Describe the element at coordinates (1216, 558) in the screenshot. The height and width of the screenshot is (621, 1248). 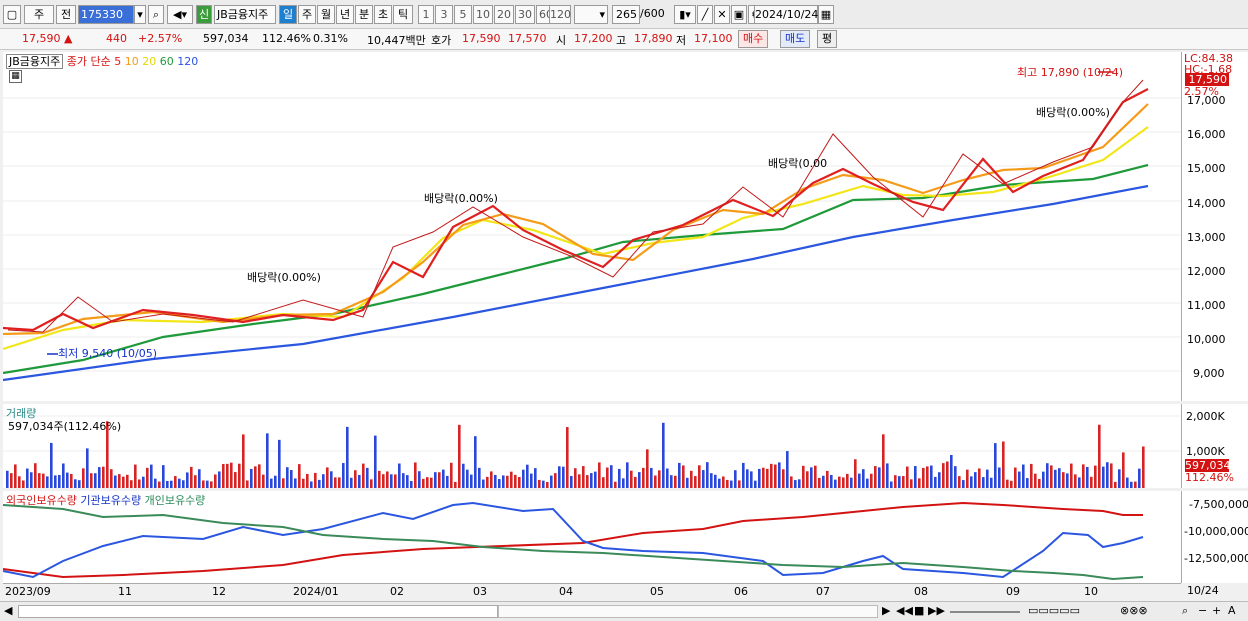
I see `ytick: -12,500,000` at that location.